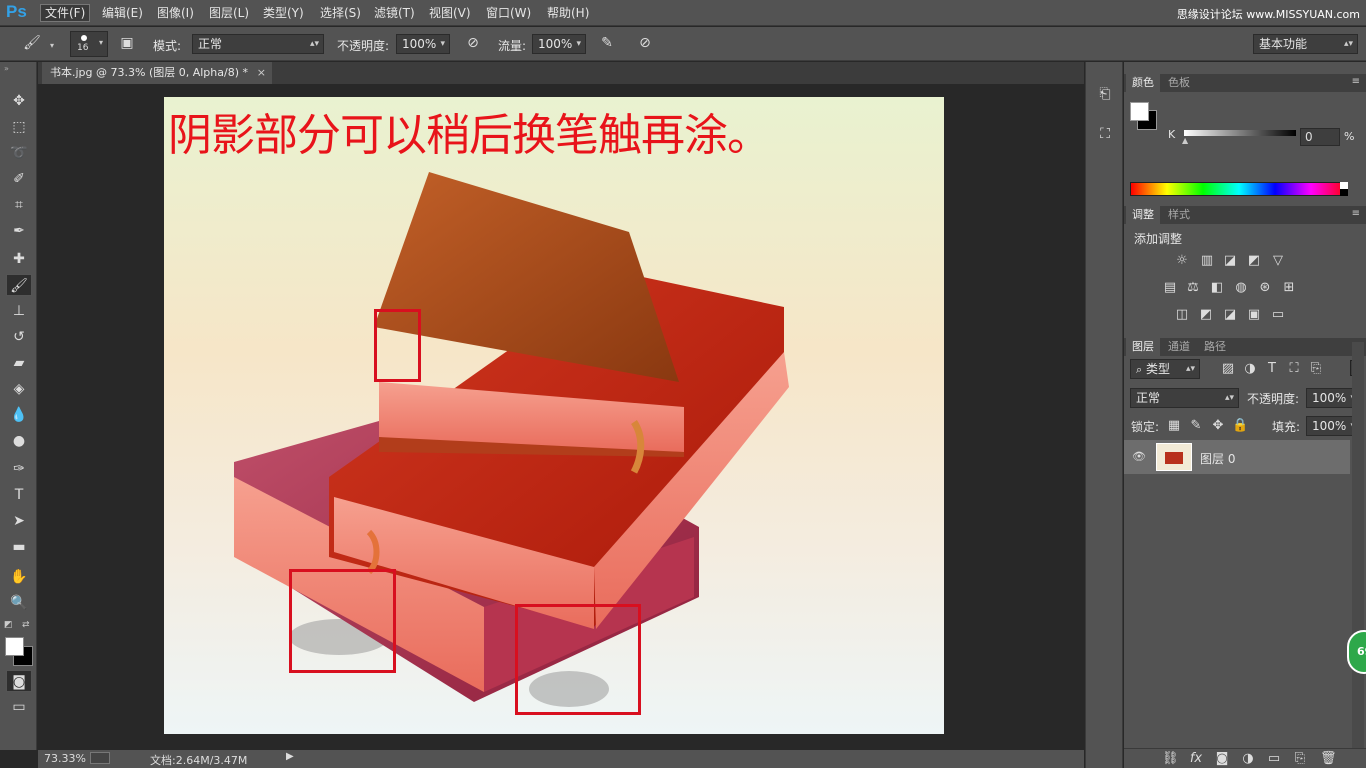  Describe the element at coordinates (229, 13) in the screenshot. I see `menu-layer: 图层(L)` at that location.